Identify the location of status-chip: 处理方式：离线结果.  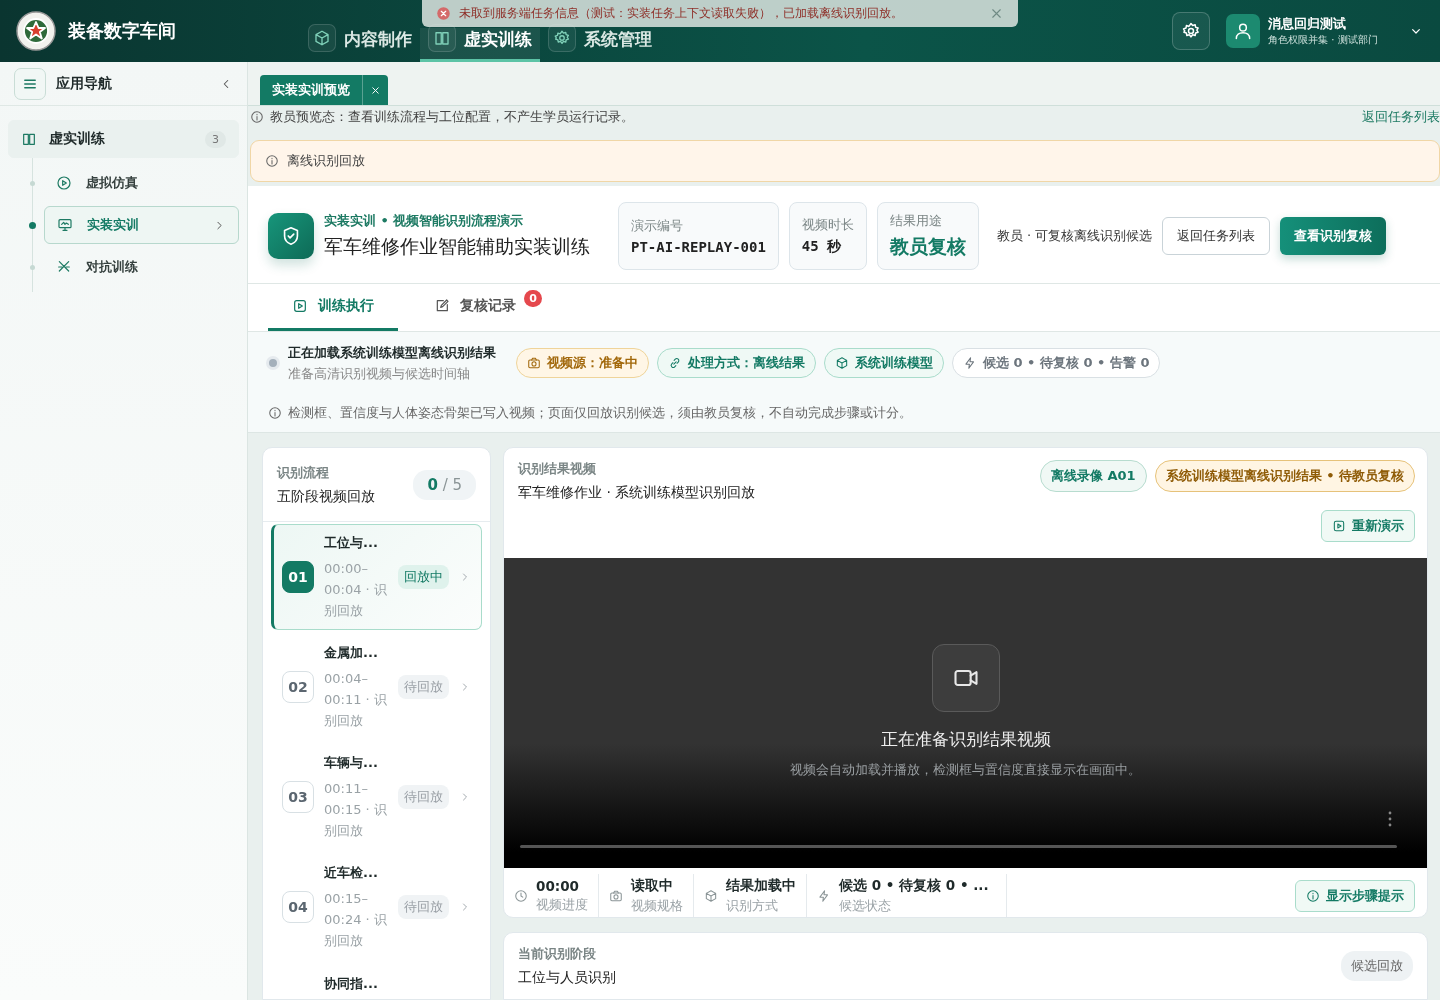
(736, 363).